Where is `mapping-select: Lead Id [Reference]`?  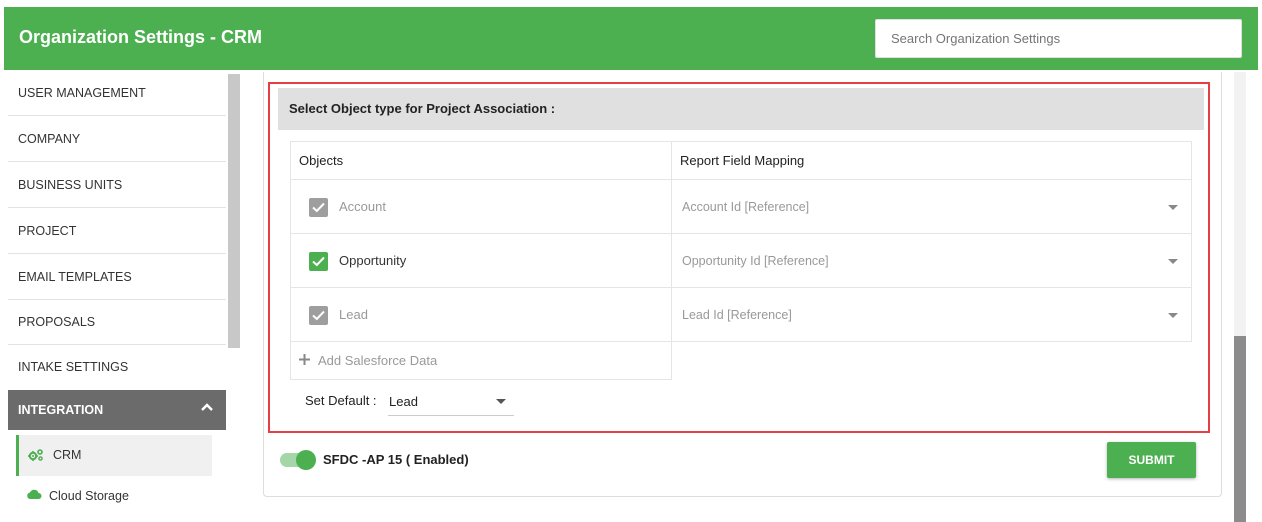
mapping-select: Lead Id [Reference] is located at coordinates (931, 314).